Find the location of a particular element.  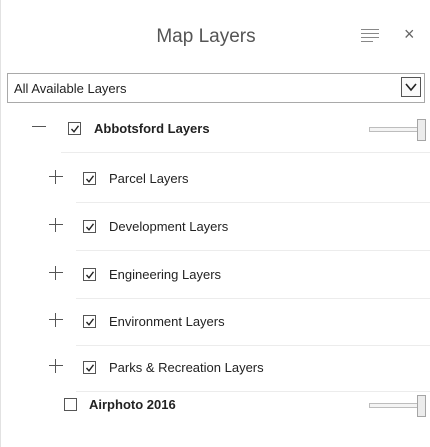

layer-checkbox-development is located at coordinates (89, 226).